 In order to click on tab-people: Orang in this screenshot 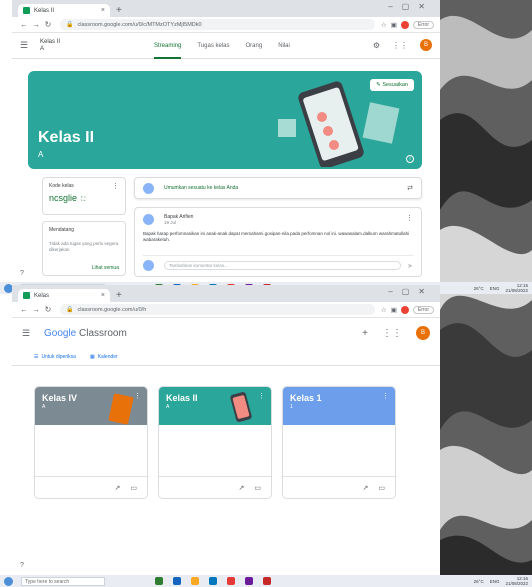, I will do `click(254, 46)`.